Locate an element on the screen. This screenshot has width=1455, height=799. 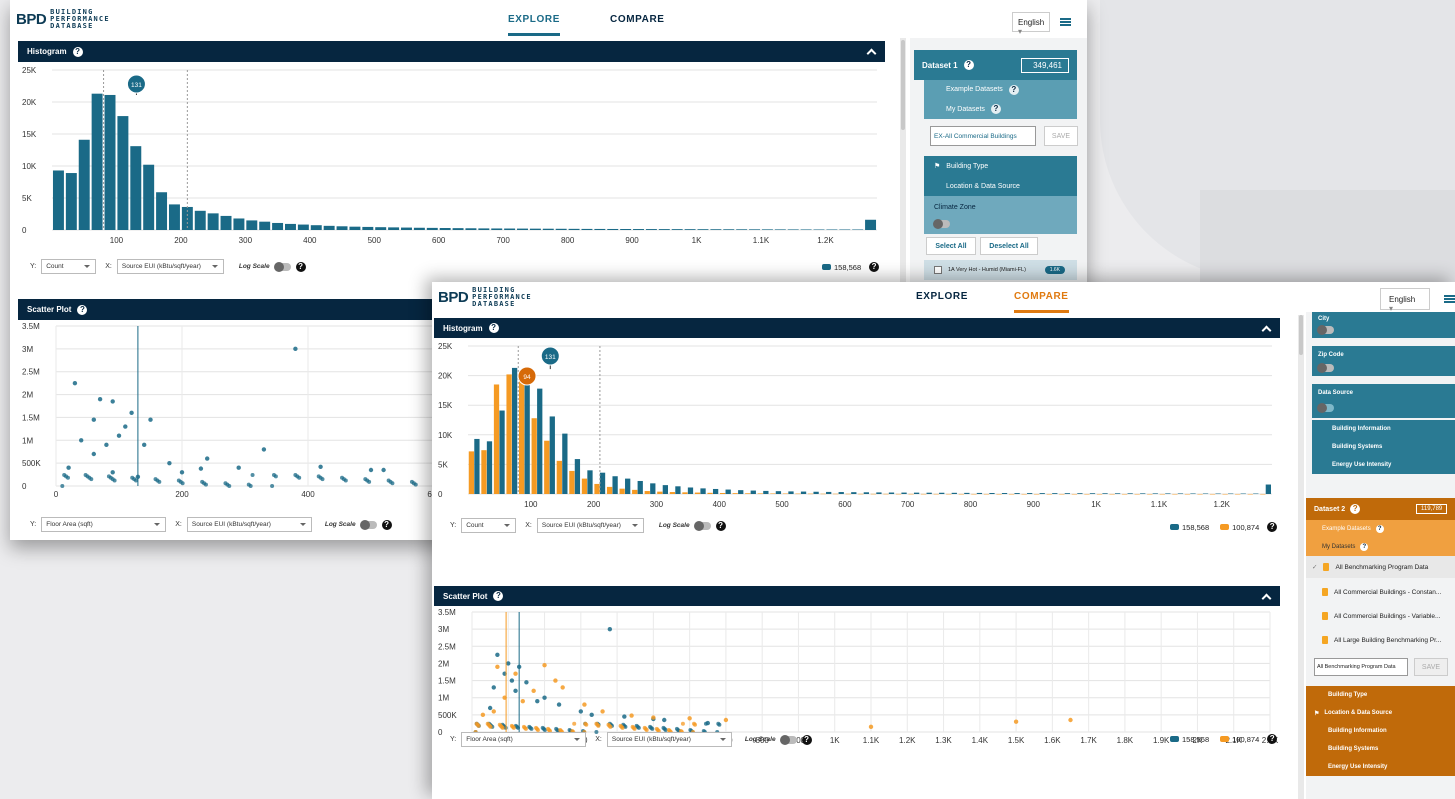
zip-code-row: Zip Code is located at coordinates (1383, 361).